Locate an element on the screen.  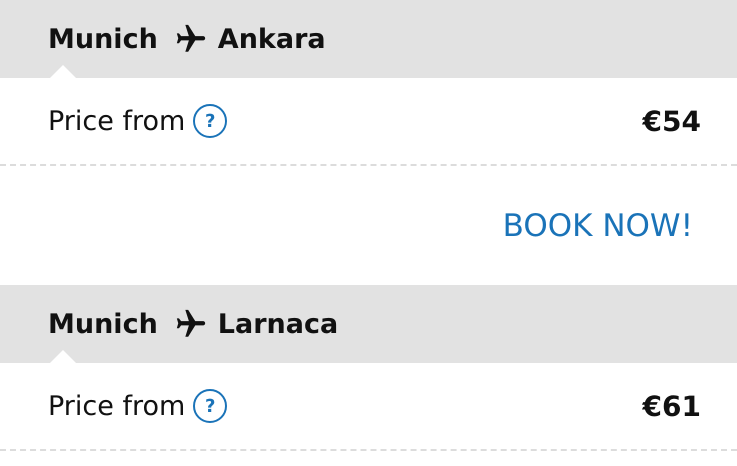
price-value: €61 is located at coordinates (671, 406).